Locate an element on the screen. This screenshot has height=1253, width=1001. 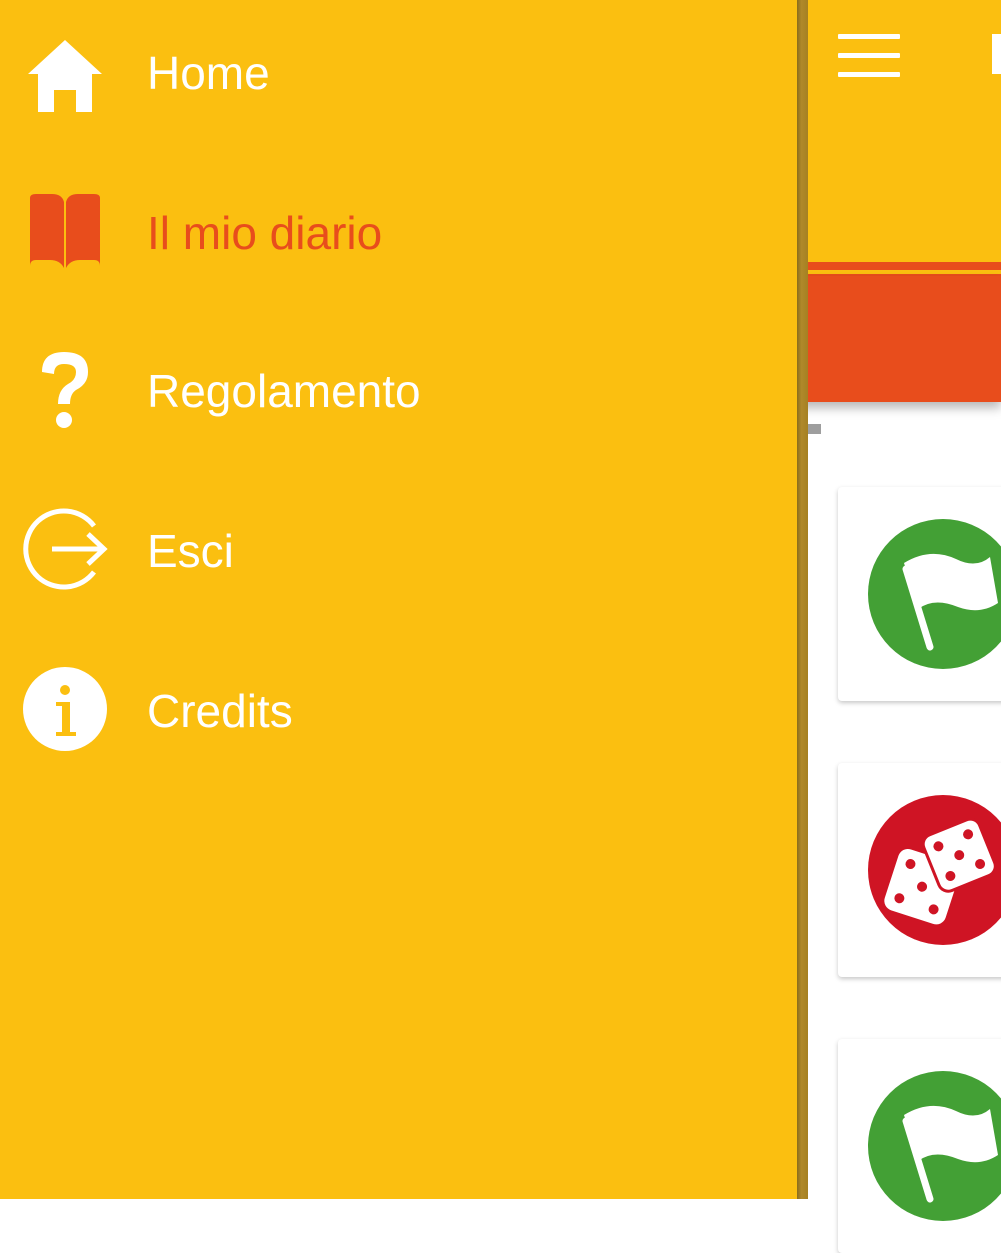
dice-icon is located at coordinates (934, 870).